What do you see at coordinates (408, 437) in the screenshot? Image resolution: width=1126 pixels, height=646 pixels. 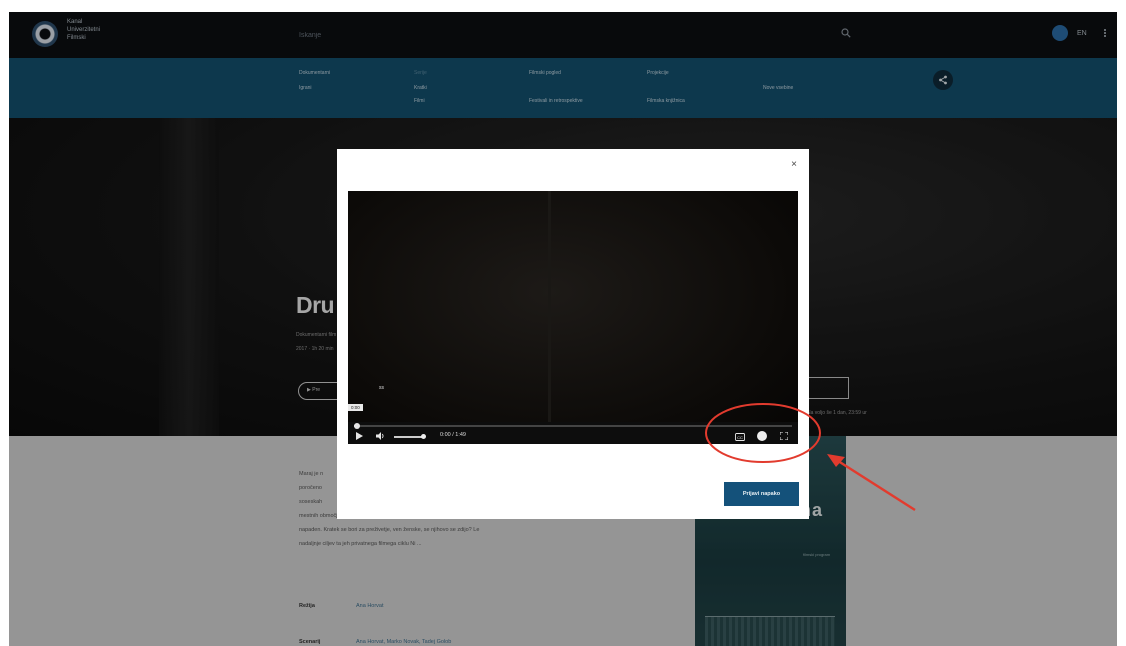 I see `volume-slider` at bounding box center [408, 437].